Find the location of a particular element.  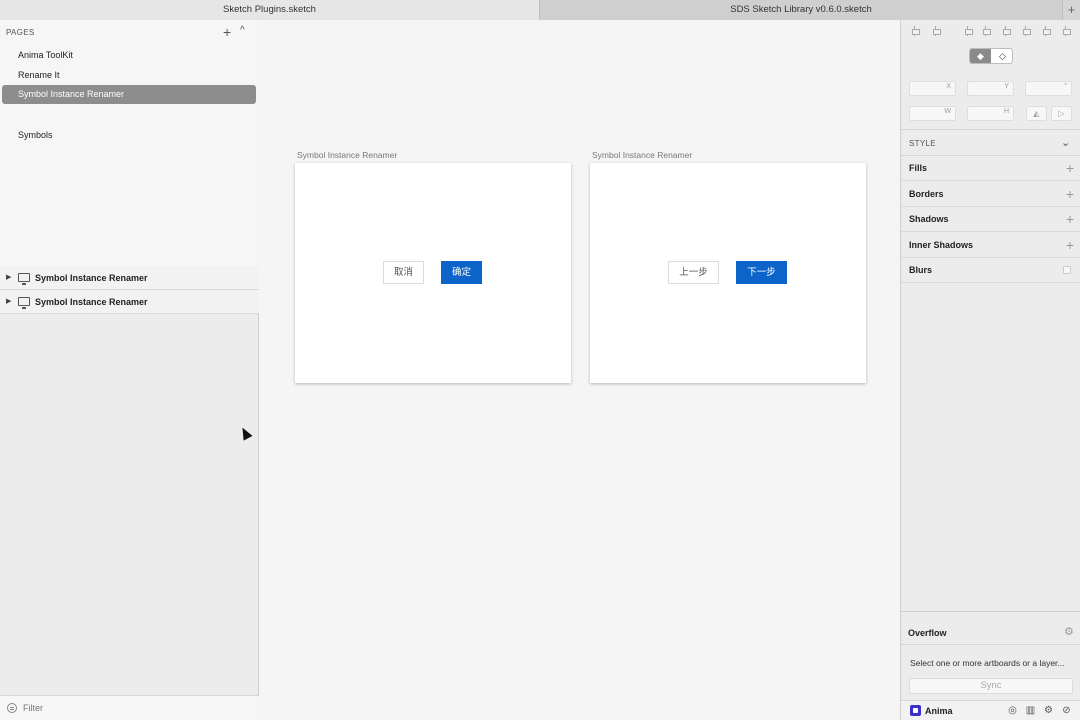

filter-icon is located at coordinates (12, 708).